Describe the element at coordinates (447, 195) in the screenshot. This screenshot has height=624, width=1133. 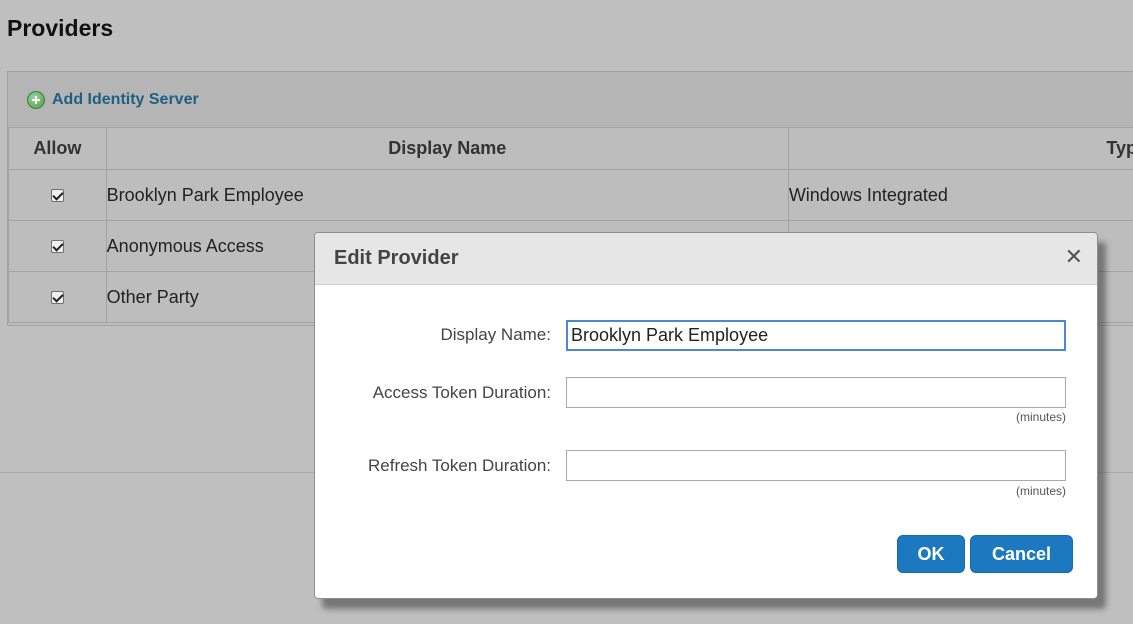
I see `display-name-cell: Brooklyn Park Employee` at that location.